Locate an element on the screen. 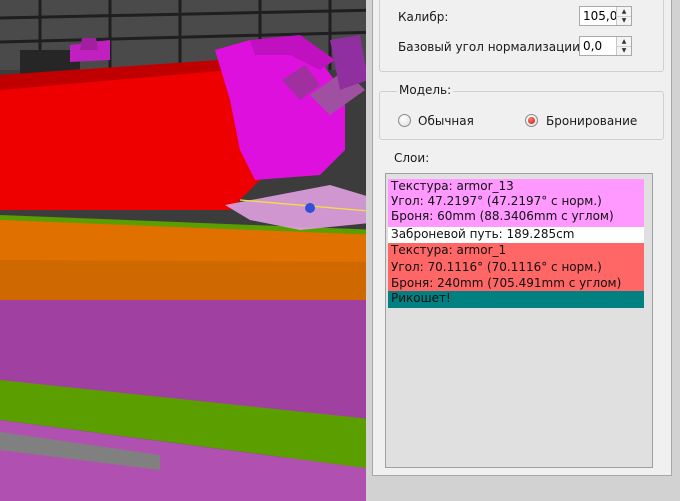 The height and width of the screenshot is (501, 680). layer-line: Рикошет! is located at coordinates (516, 299).